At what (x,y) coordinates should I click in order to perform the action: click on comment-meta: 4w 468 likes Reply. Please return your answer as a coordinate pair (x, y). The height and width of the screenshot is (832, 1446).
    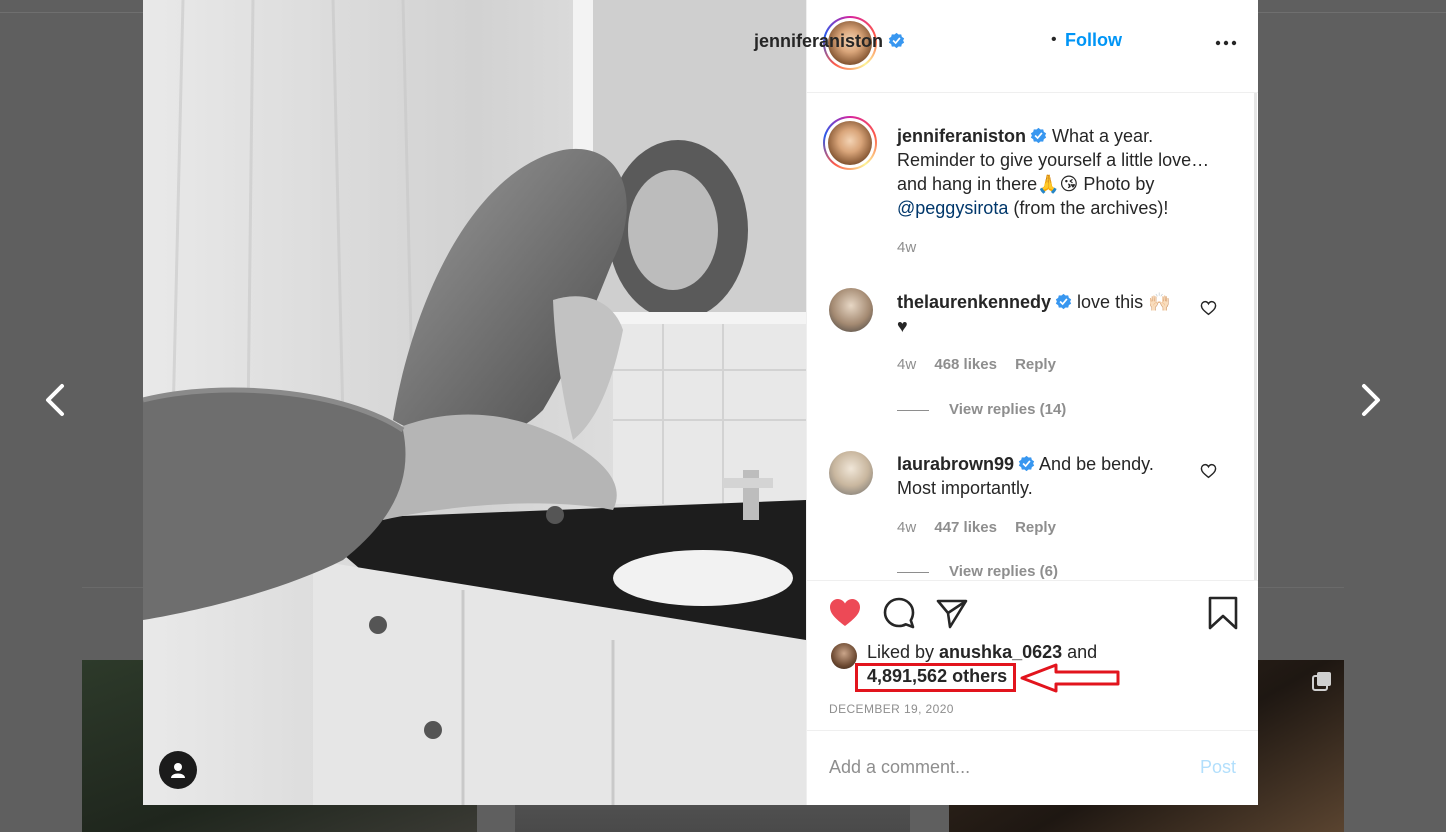
    Looking at the image, I should click on (976, 364).